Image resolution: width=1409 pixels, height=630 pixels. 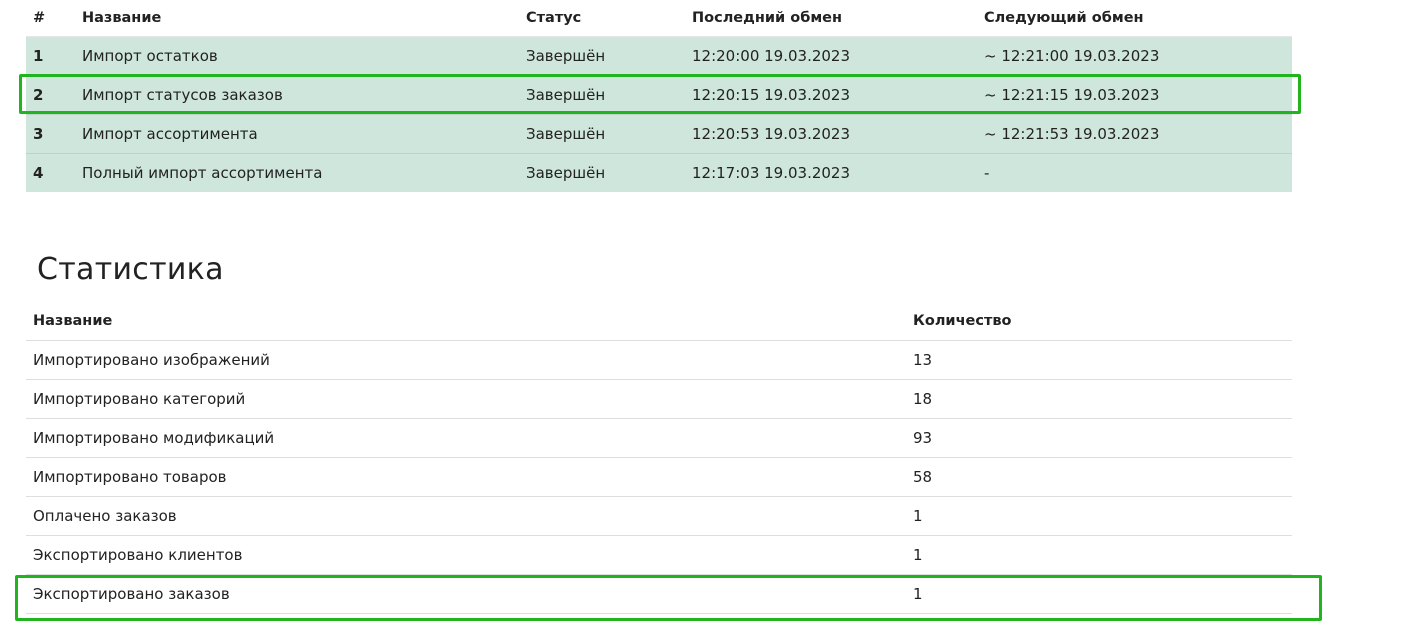 I want to click on exchange-name: Импорт ассортимента, so click(x=297, y=134).